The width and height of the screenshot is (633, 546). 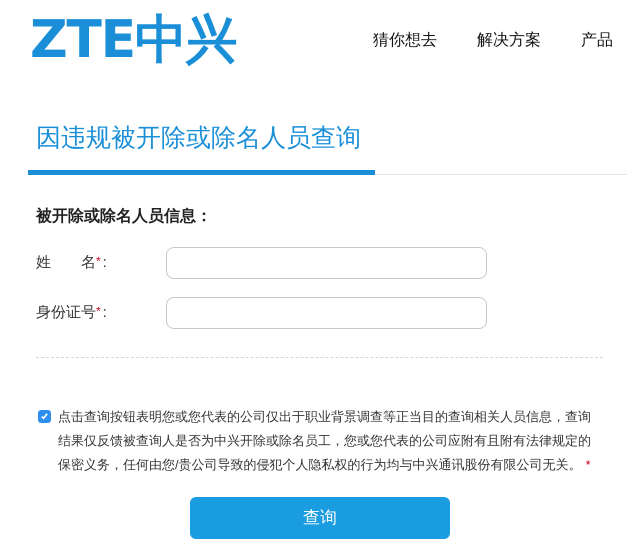 What do you see at coordinates (509, 41) in the screenshot?
I see `nav-link: 解决方案` at bounding box center [509, 41].